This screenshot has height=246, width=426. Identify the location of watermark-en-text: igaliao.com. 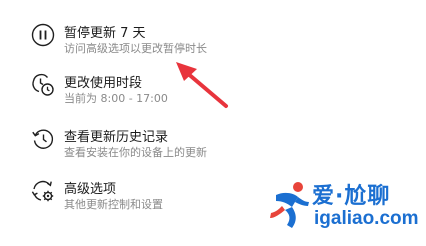
(366, 218).